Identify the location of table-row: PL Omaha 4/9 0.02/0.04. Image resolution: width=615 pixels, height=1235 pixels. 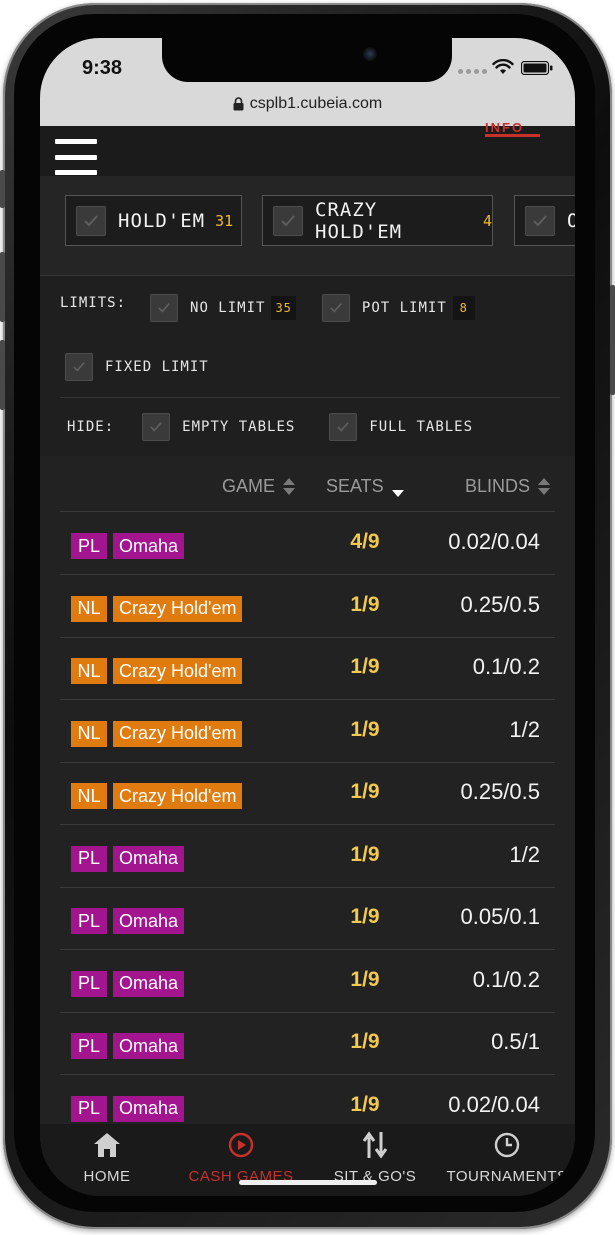
(307, 544).